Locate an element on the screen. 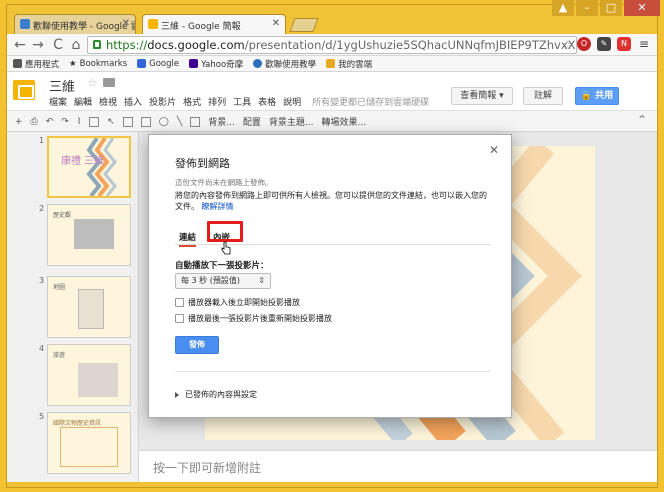 This screenshot has height=492, width=664. layout-button: 配置 is located at coordinates (252, 121).